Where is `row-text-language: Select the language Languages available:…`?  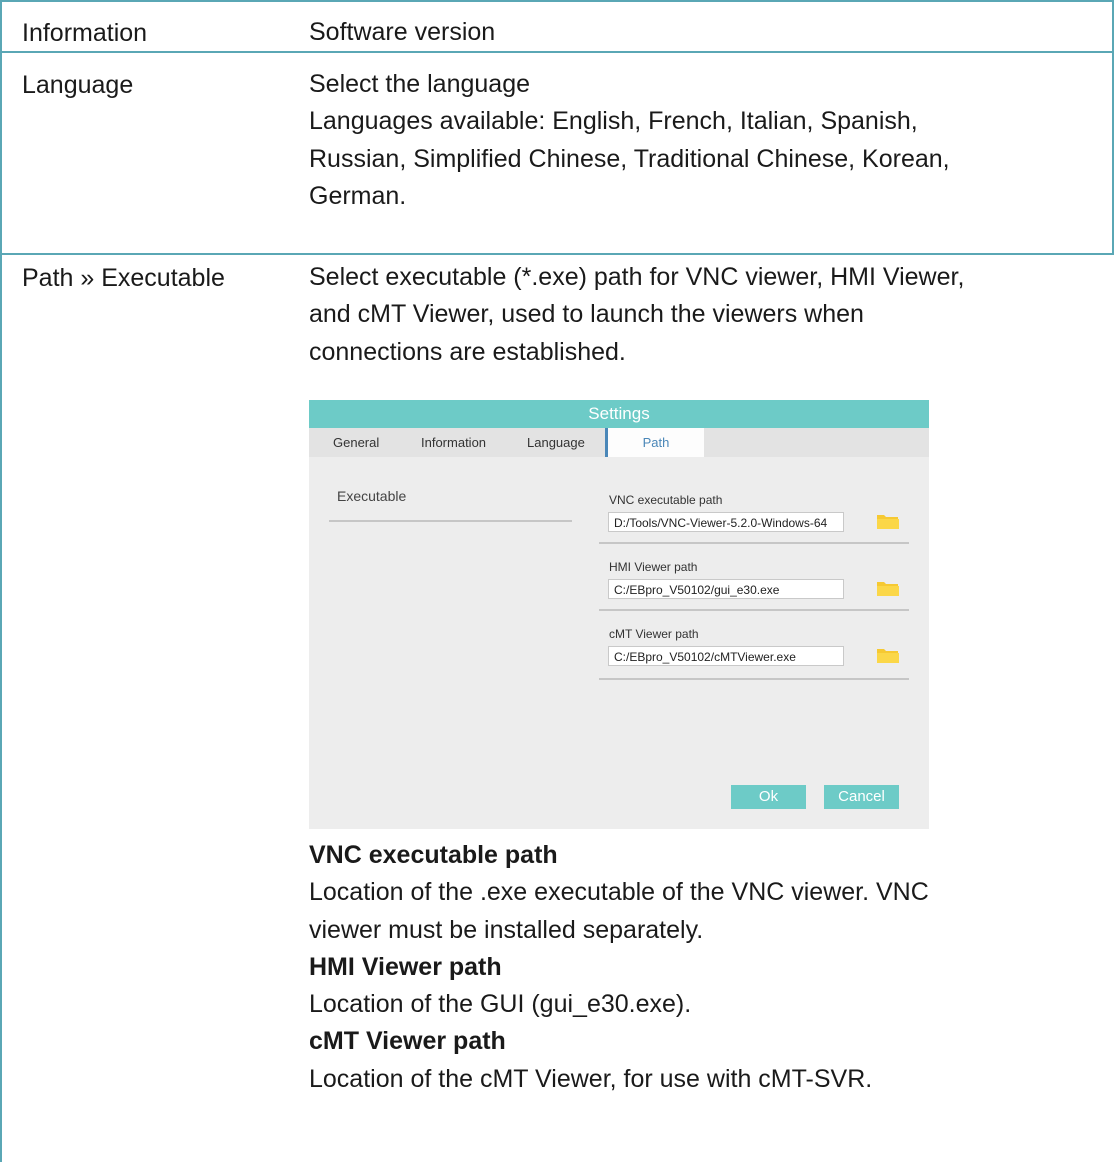 row-text-language: Select the language Languages available:… is located at coordinates (704, 140).